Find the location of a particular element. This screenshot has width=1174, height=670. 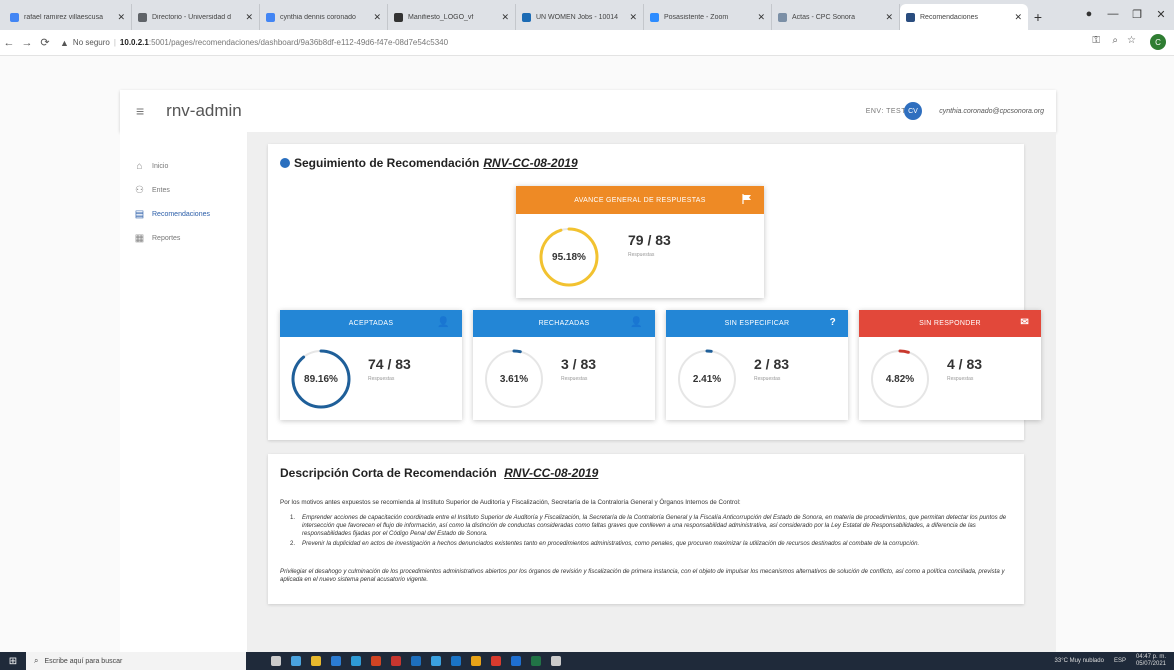

user-x-icon: 👤 is located at coordinates (636, 322).